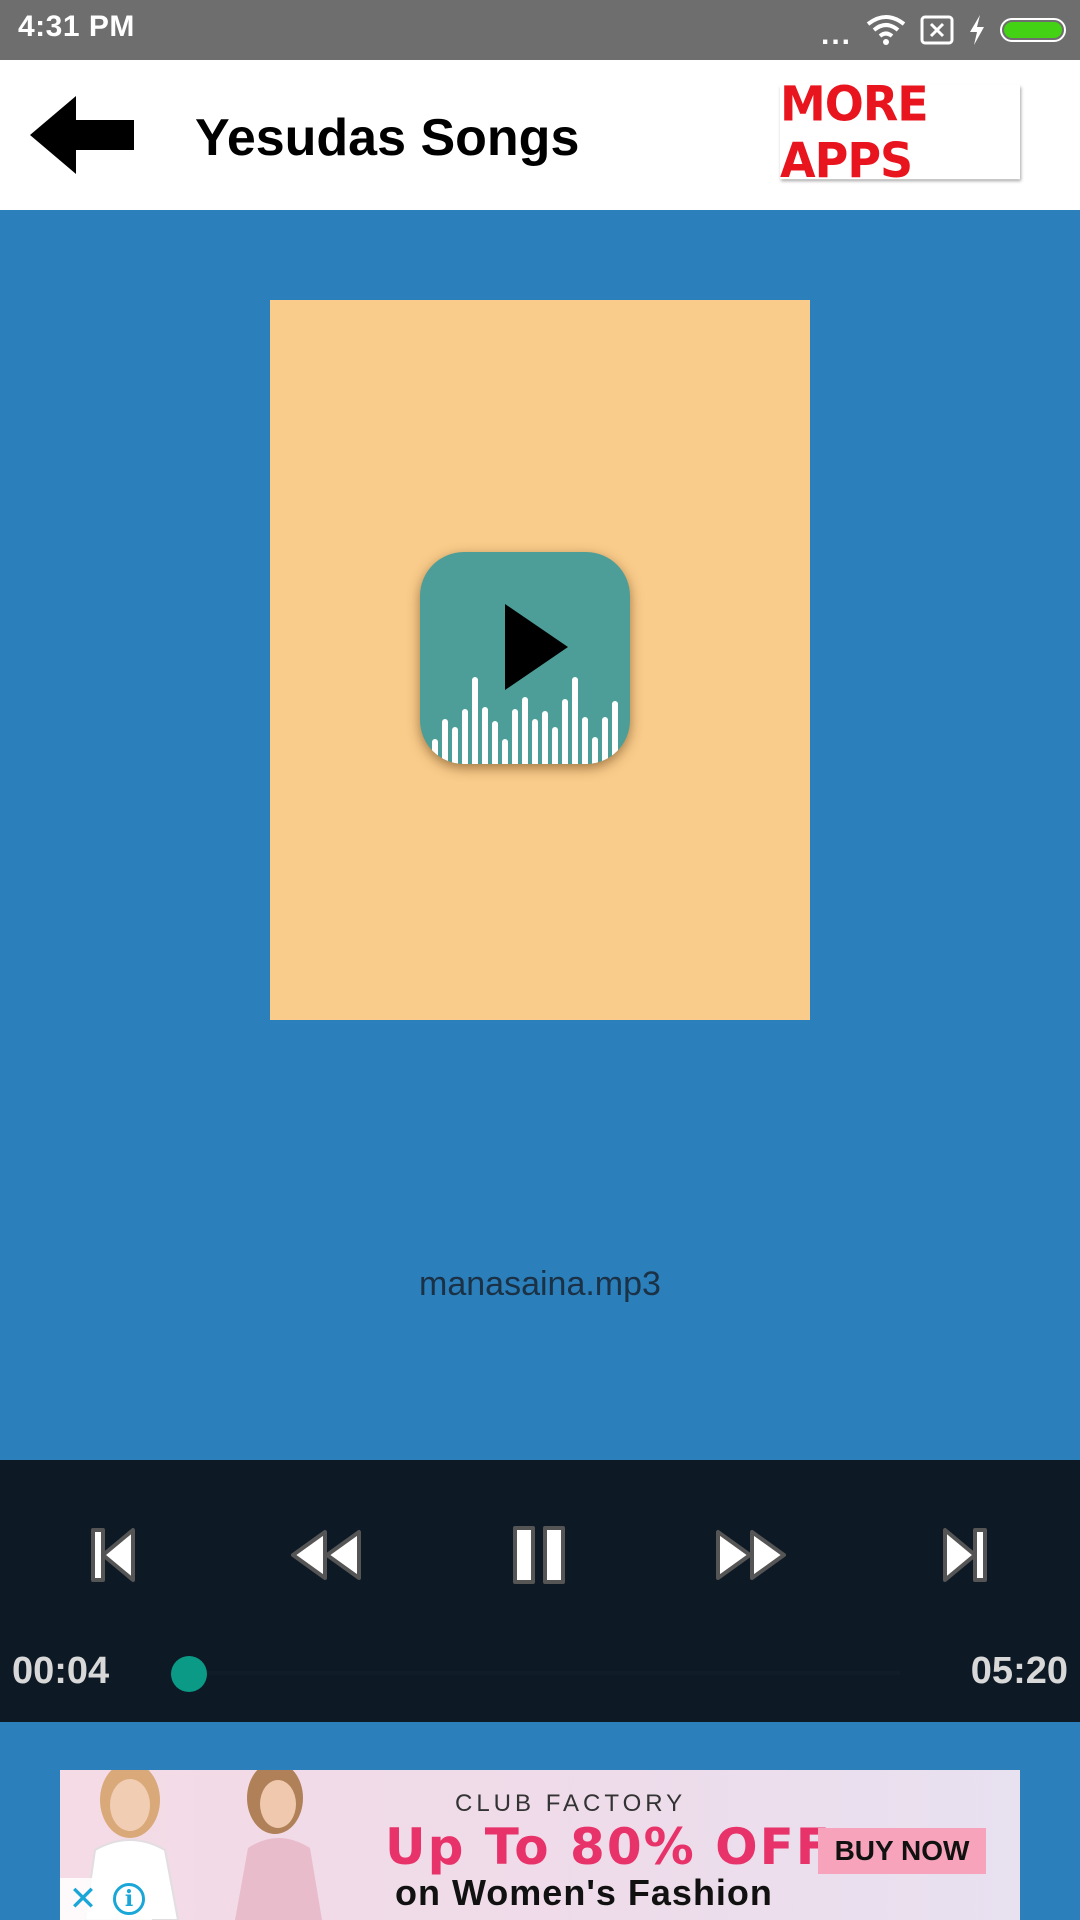  What do you see at coordinates (325, 1555) in the screenshot?
I see `rewind-icon` at bounding box center [325, 1555].